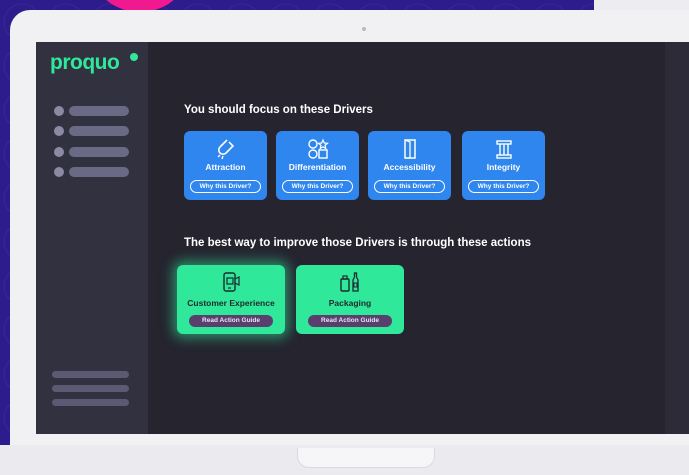 The width and height of the screenshot is (689, 475). What do you see at coordinates (318, 148) in the screenshot?
I see `shapes-icon` at bounding box center [318, 148].